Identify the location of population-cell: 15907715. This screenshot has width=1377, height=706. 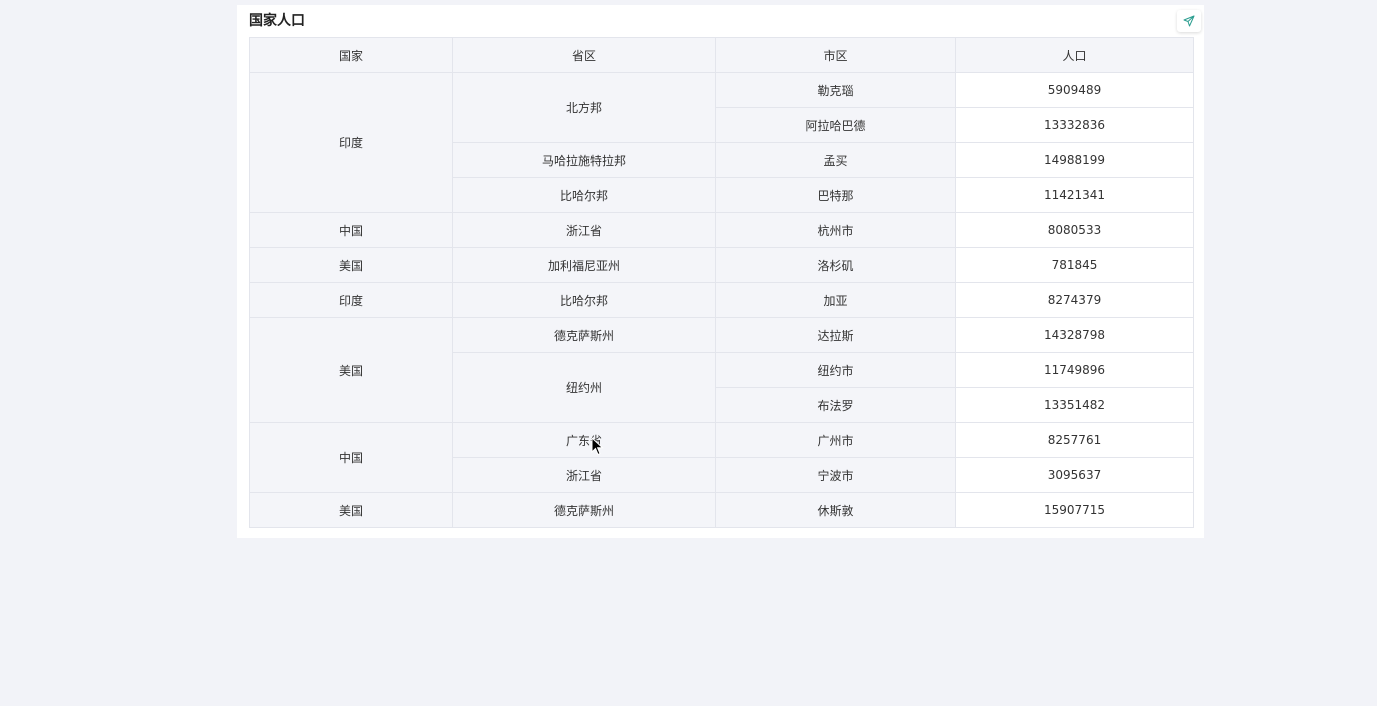
(1074, 510).